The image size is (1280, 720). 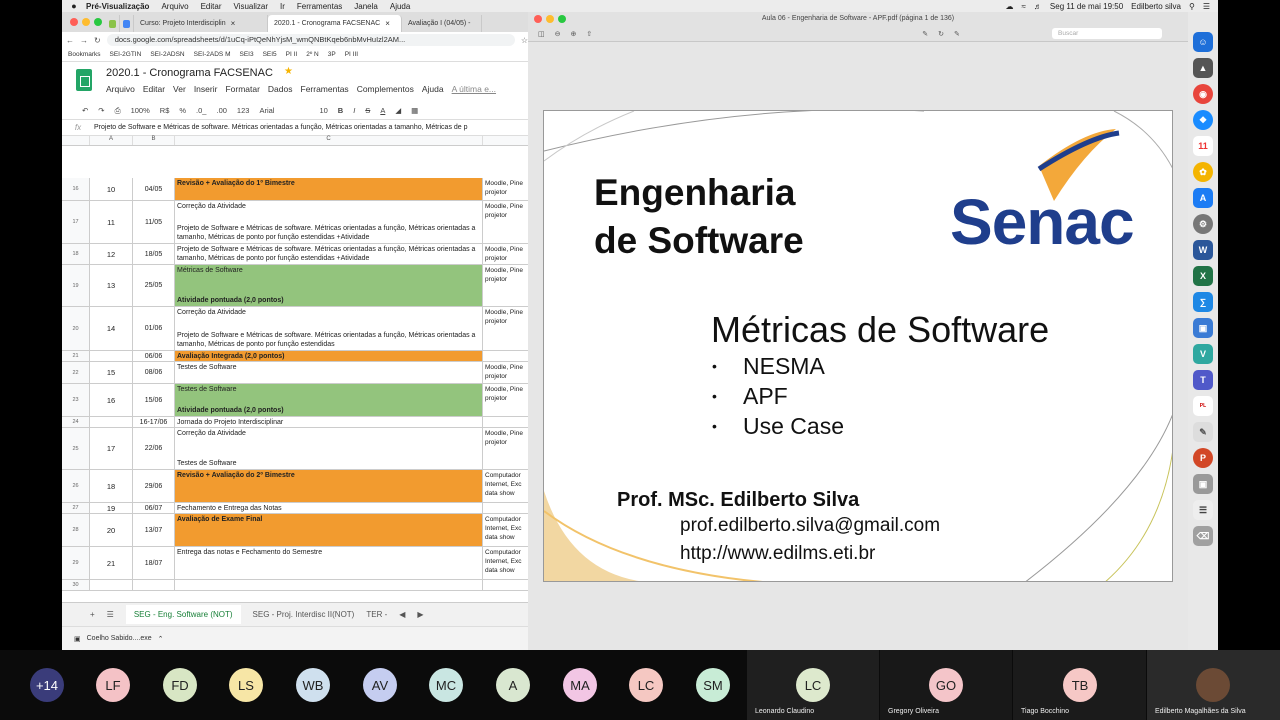 What do you see at coordinates (550, 19) in the screenshot?
I see `minimize-window-icon` at bounding box center [550, 19].